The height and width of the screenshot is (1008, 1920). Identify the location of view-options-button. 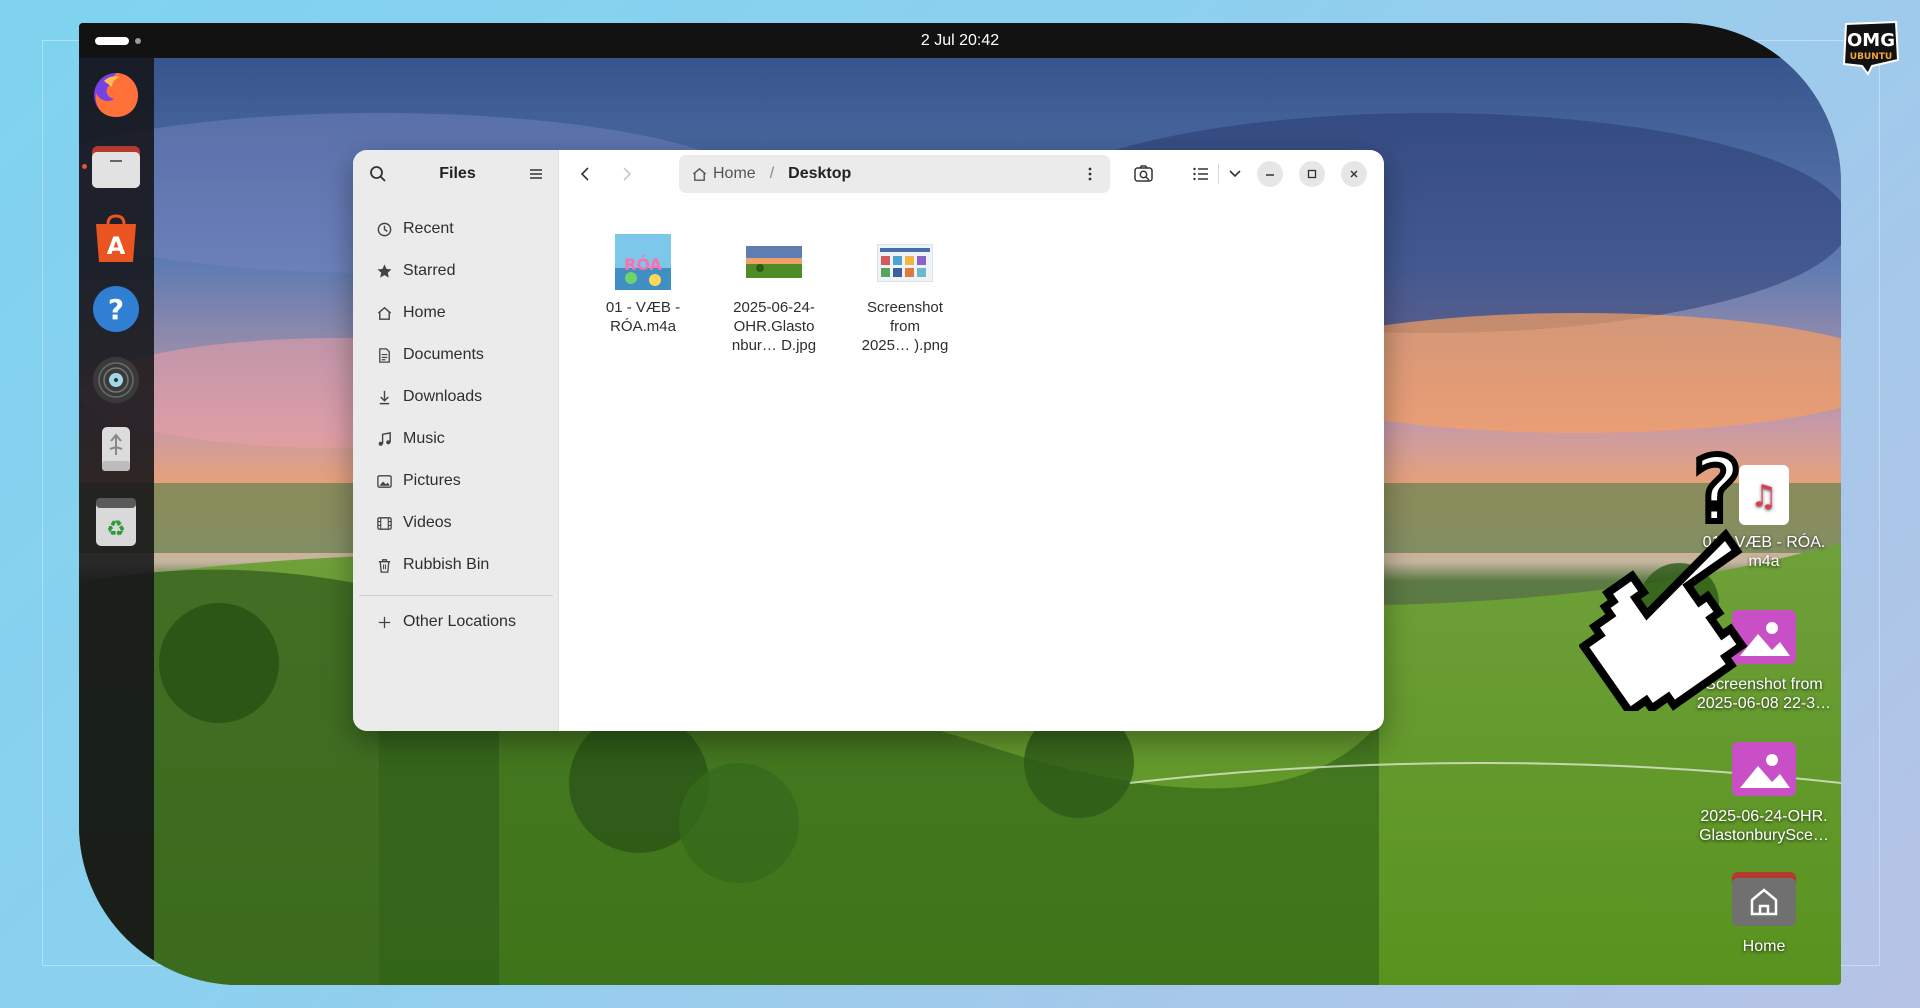
(1235, 174).